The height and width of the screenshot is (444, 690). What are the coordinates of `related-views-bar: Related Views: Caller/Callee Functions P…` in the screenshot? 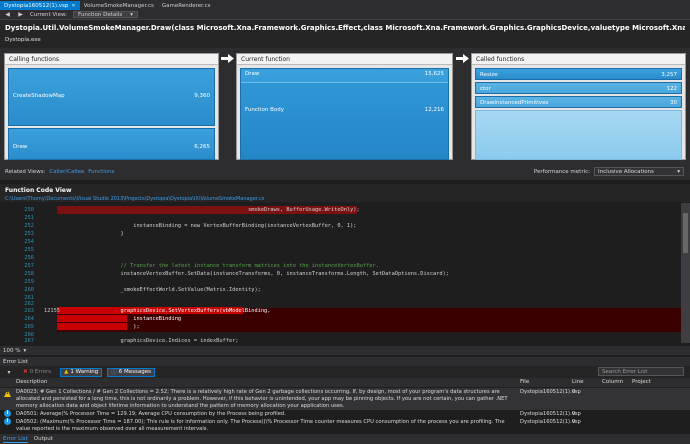 It's located at (345, 172).